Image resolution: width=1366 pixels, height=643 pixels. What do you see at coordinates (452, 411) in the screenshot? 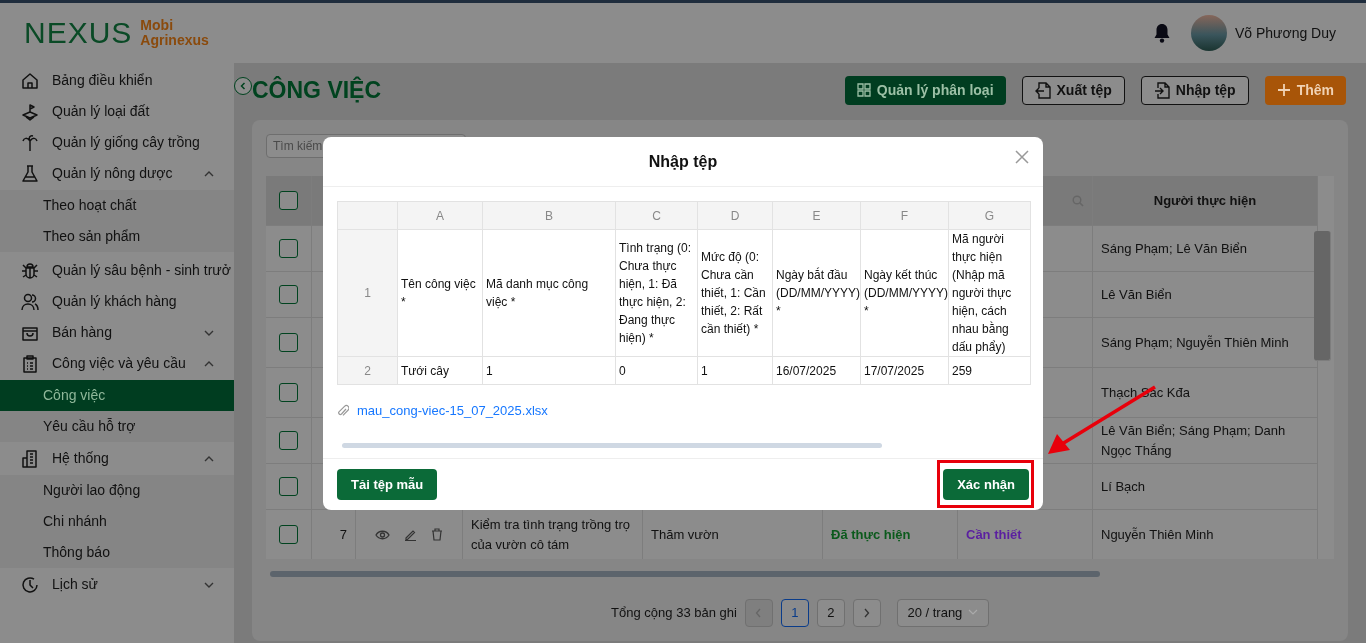
I see `file-link: mau_cong-viec-15_07_2025.xlsx` at bounding box center [452, 411].